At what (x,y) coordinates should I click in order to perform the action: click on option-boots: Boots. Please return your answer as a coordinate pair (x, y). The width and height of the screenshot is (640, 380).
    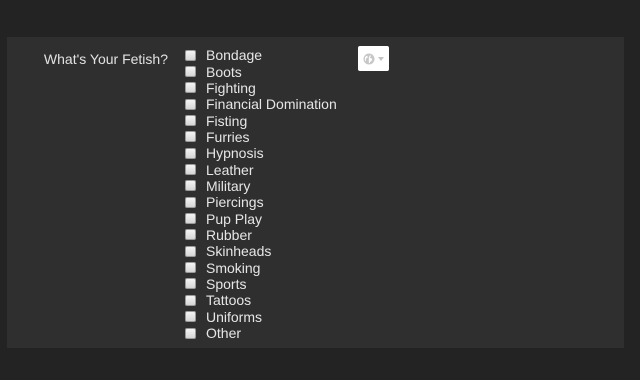
    Looking at the image, I should click on (261, 71).